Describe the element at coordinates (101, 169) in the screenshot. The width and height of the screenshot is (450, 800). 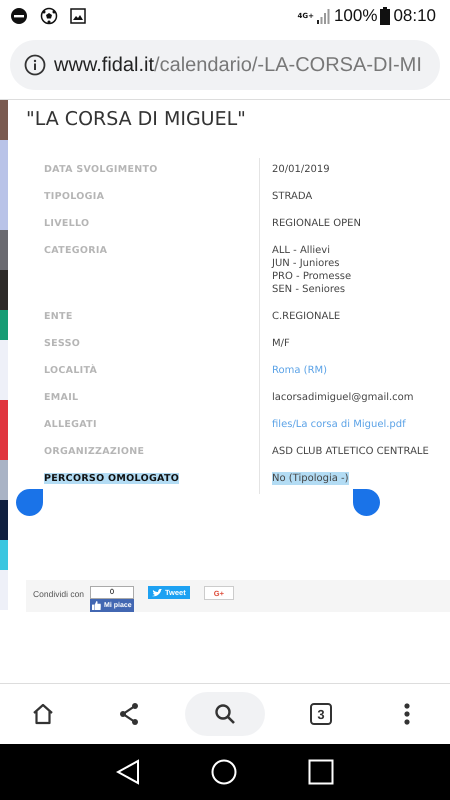
I see `field-label: DATA SVOLGIMENTO` at that location.